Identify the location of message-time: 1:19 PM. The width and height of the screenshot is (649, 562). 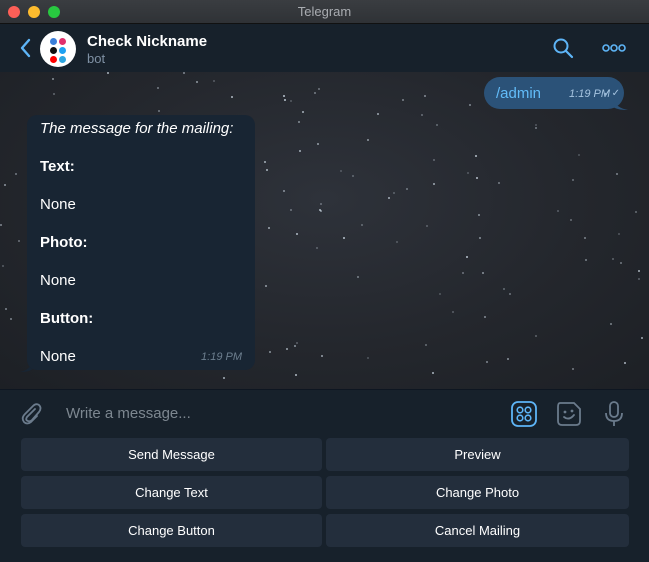
(221, 357).